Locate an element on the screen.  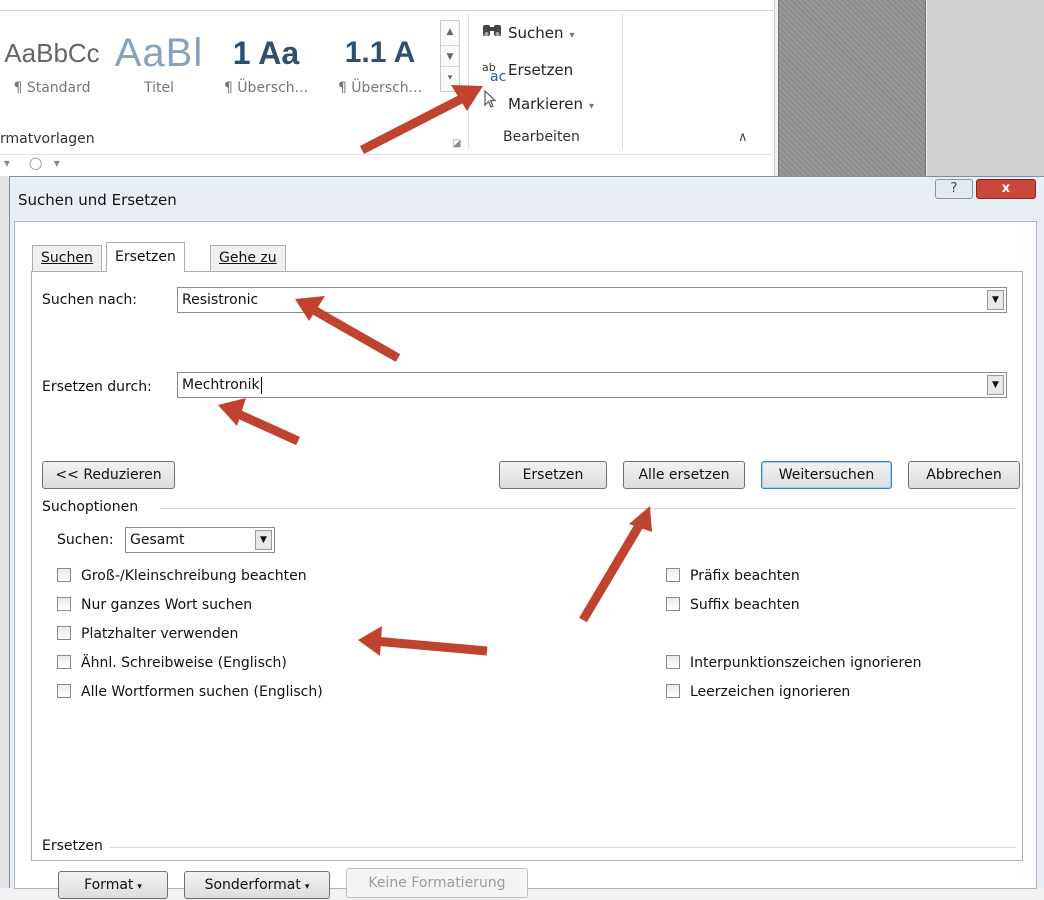
suchen-label: Suchen is located at coordinates (536, 33).